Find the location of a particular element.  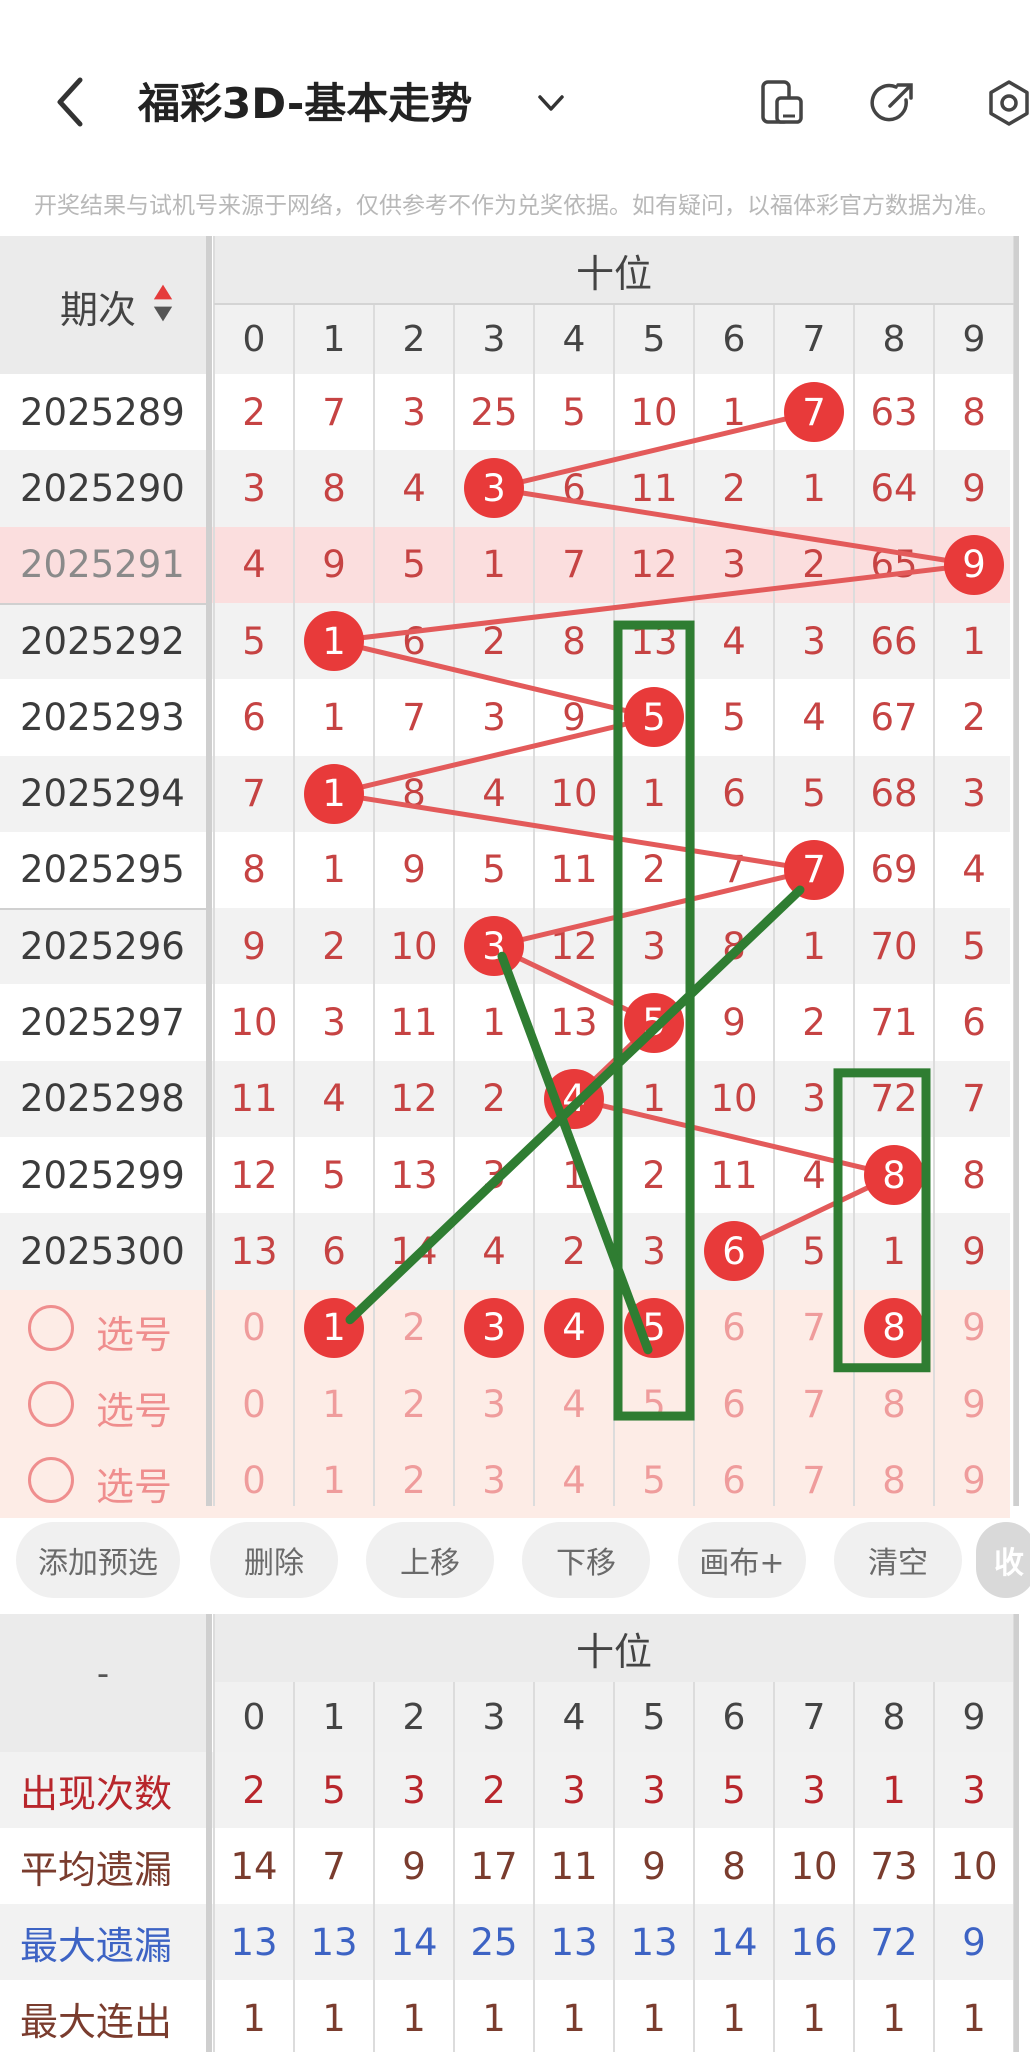

action-button-0: 添加预选 is located at coordinates (98, 1560).